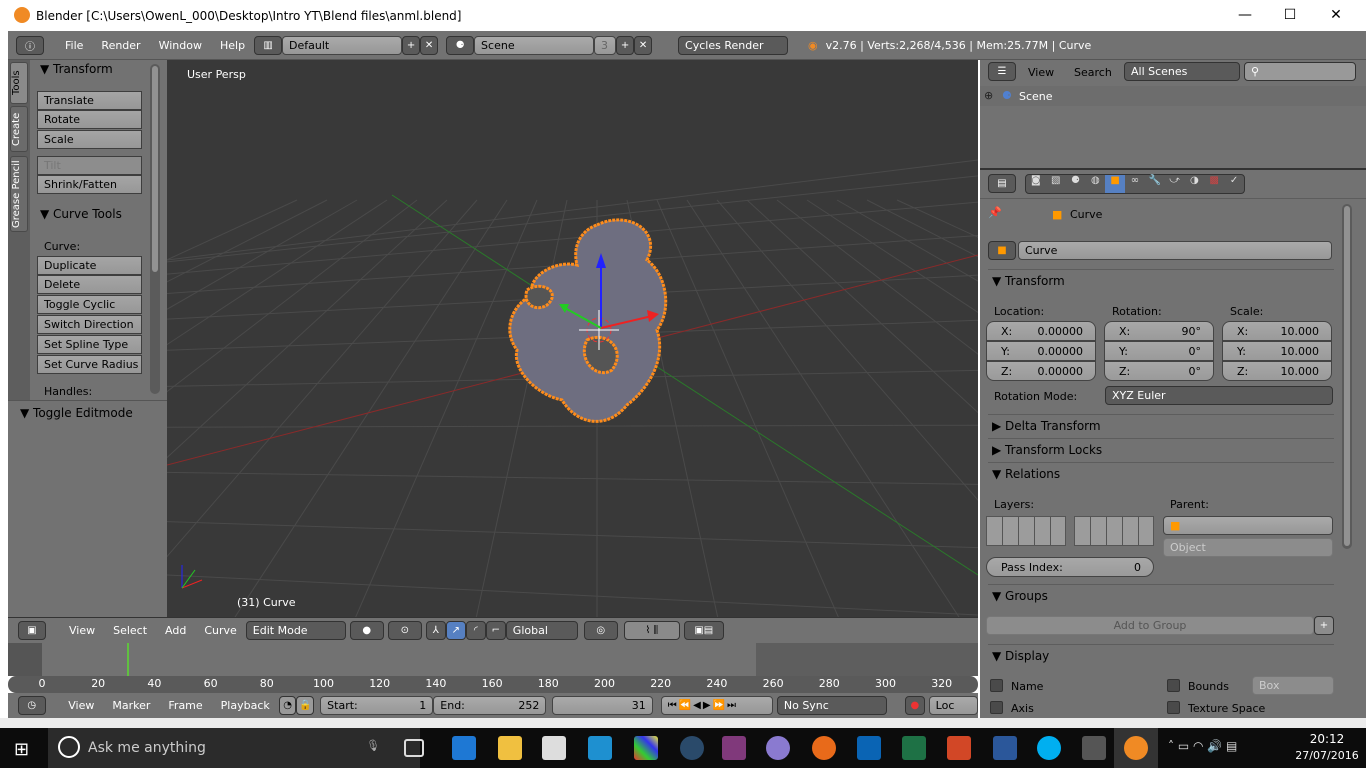 The image size is (1366, 768). Describe the element at coordinates (1115, 184) in the screenshot. I see `object-tab-icon: ■` at that location.